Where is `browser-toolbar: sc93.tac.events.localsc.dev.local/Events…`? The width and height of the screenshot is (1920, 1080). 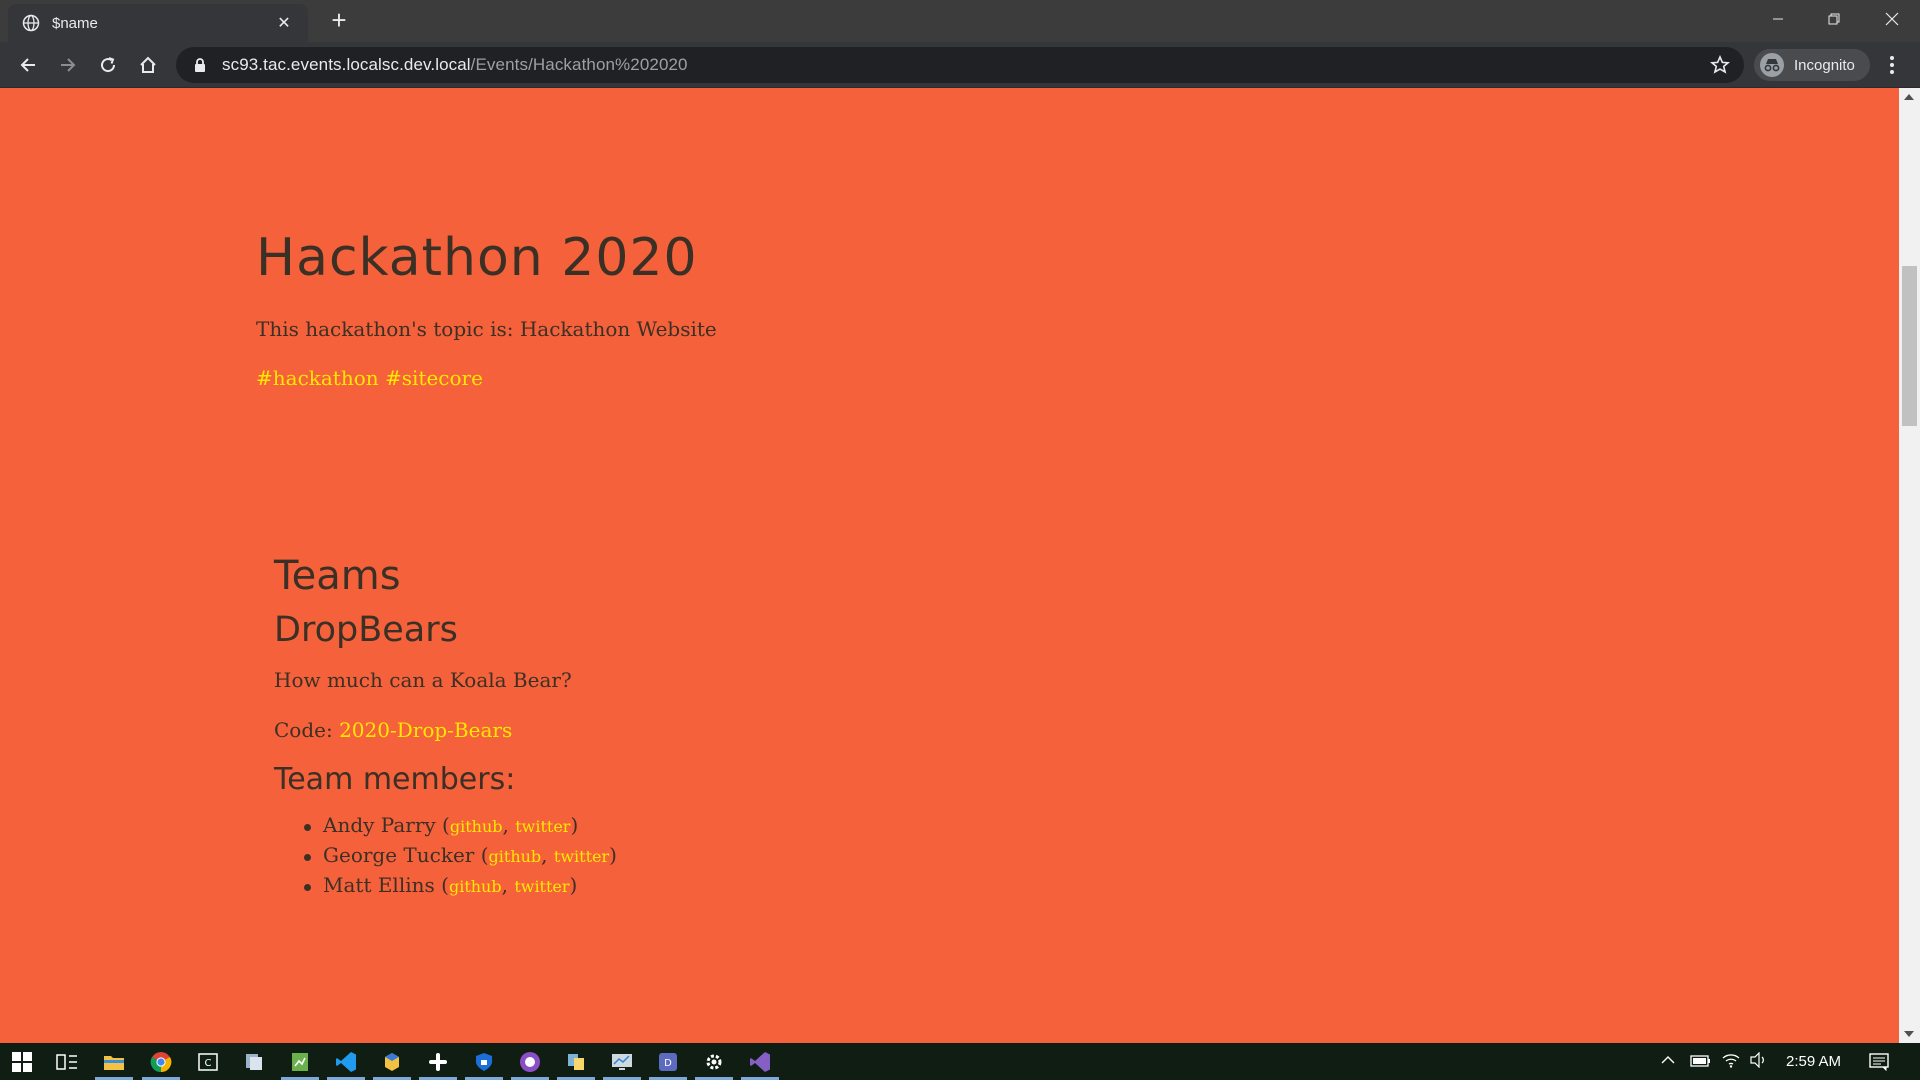 browser-toolbar: sc93.tac.events.localsc.dev.local/Events… is located at coordinates (960, 65).